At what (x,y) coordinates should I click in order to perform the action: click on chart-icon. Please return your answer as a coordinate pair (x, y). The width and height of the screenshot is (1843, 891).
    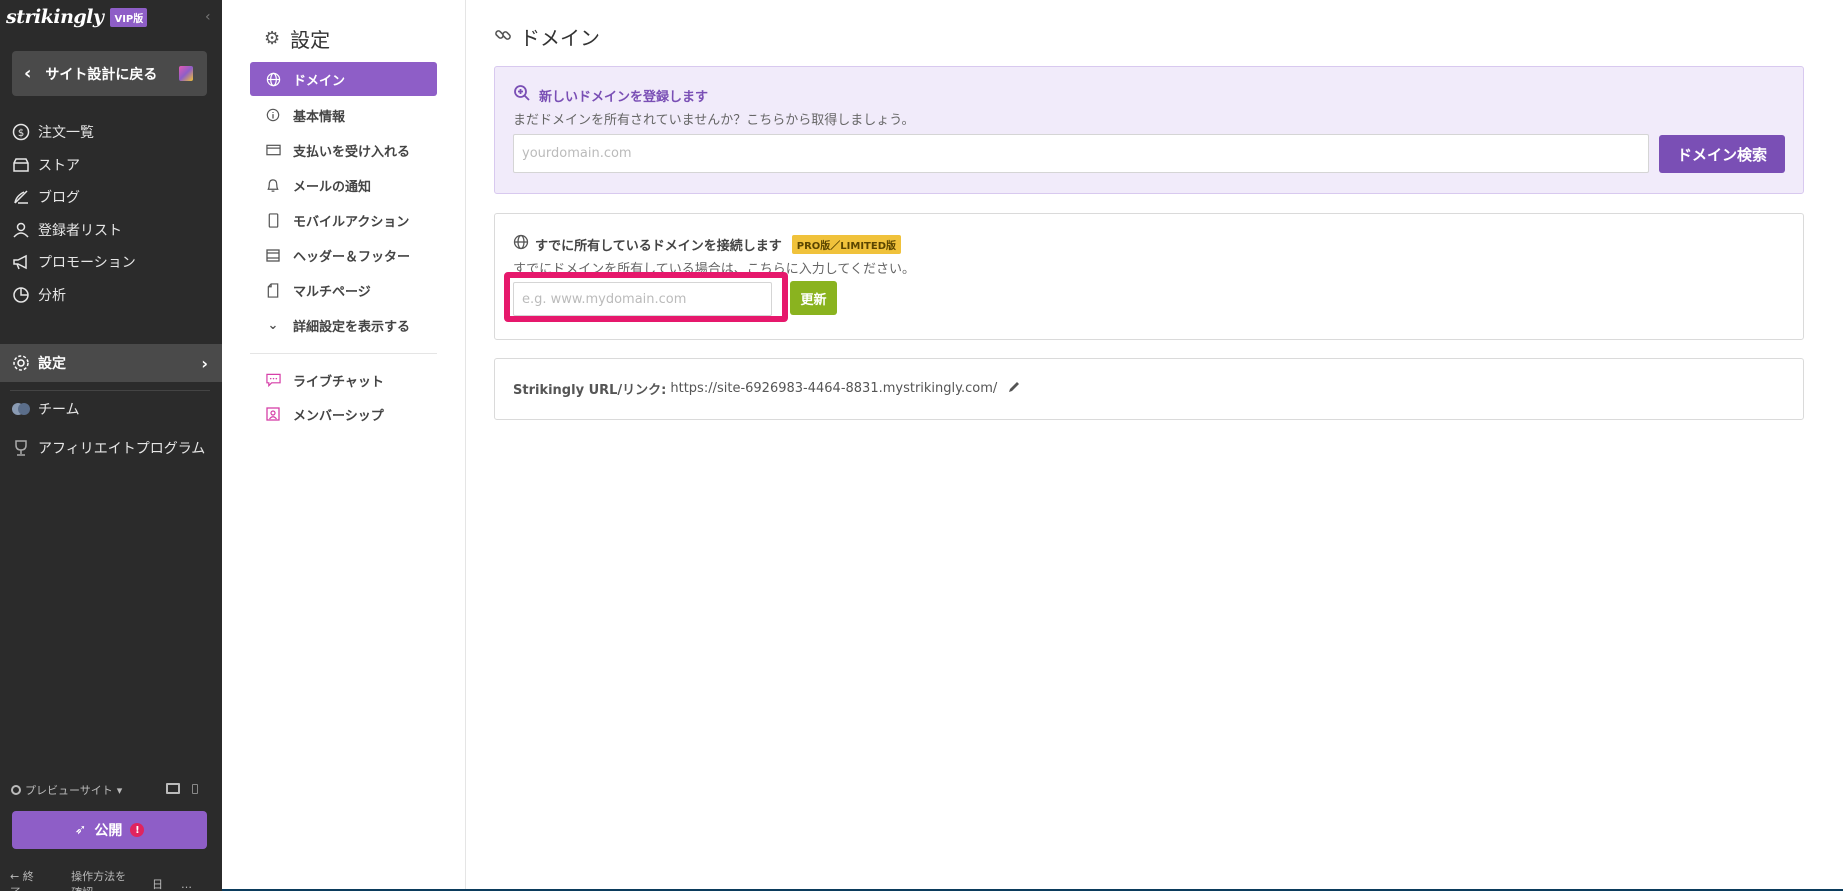
    Looking at the image, I should click on (21, 295).